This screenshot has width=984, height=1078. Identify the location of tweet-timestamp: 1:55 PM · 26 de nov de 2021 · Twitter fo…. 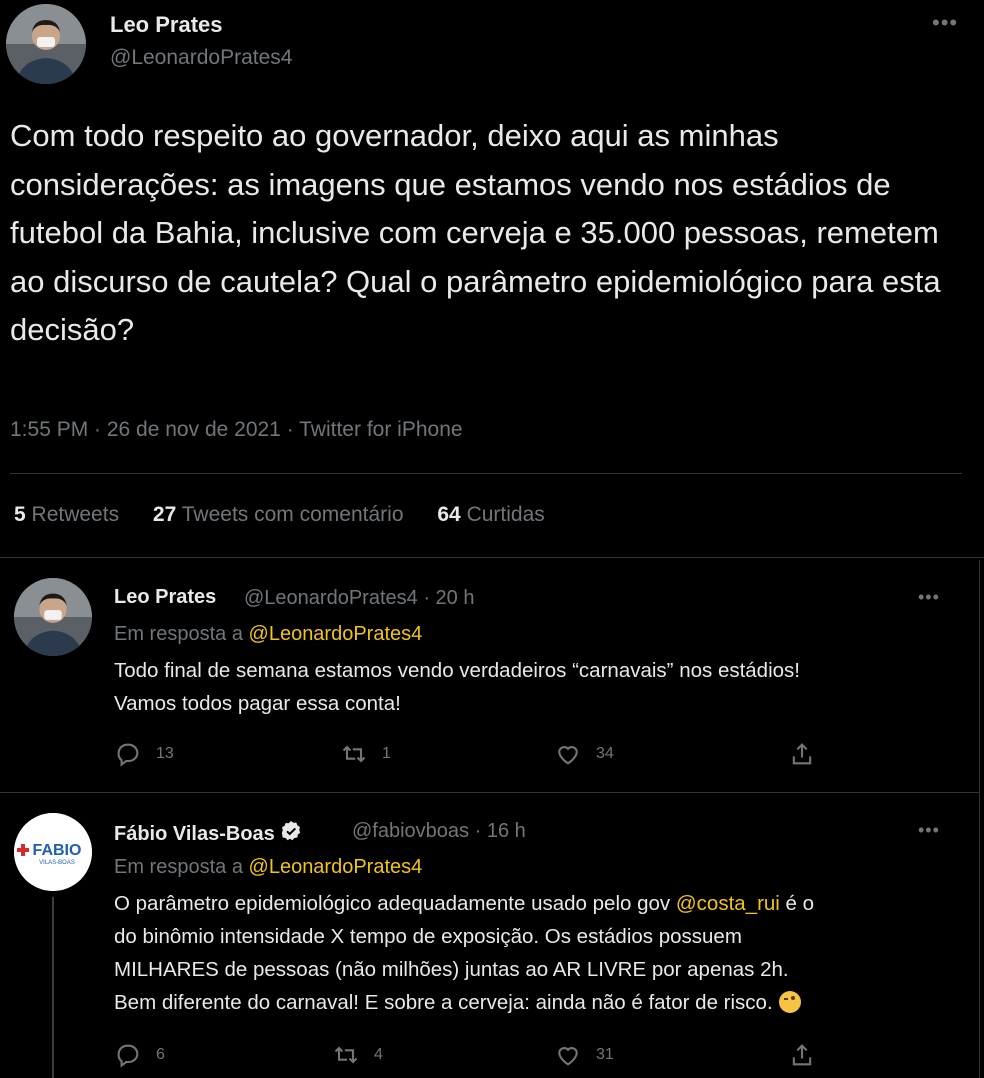
(236, 430).